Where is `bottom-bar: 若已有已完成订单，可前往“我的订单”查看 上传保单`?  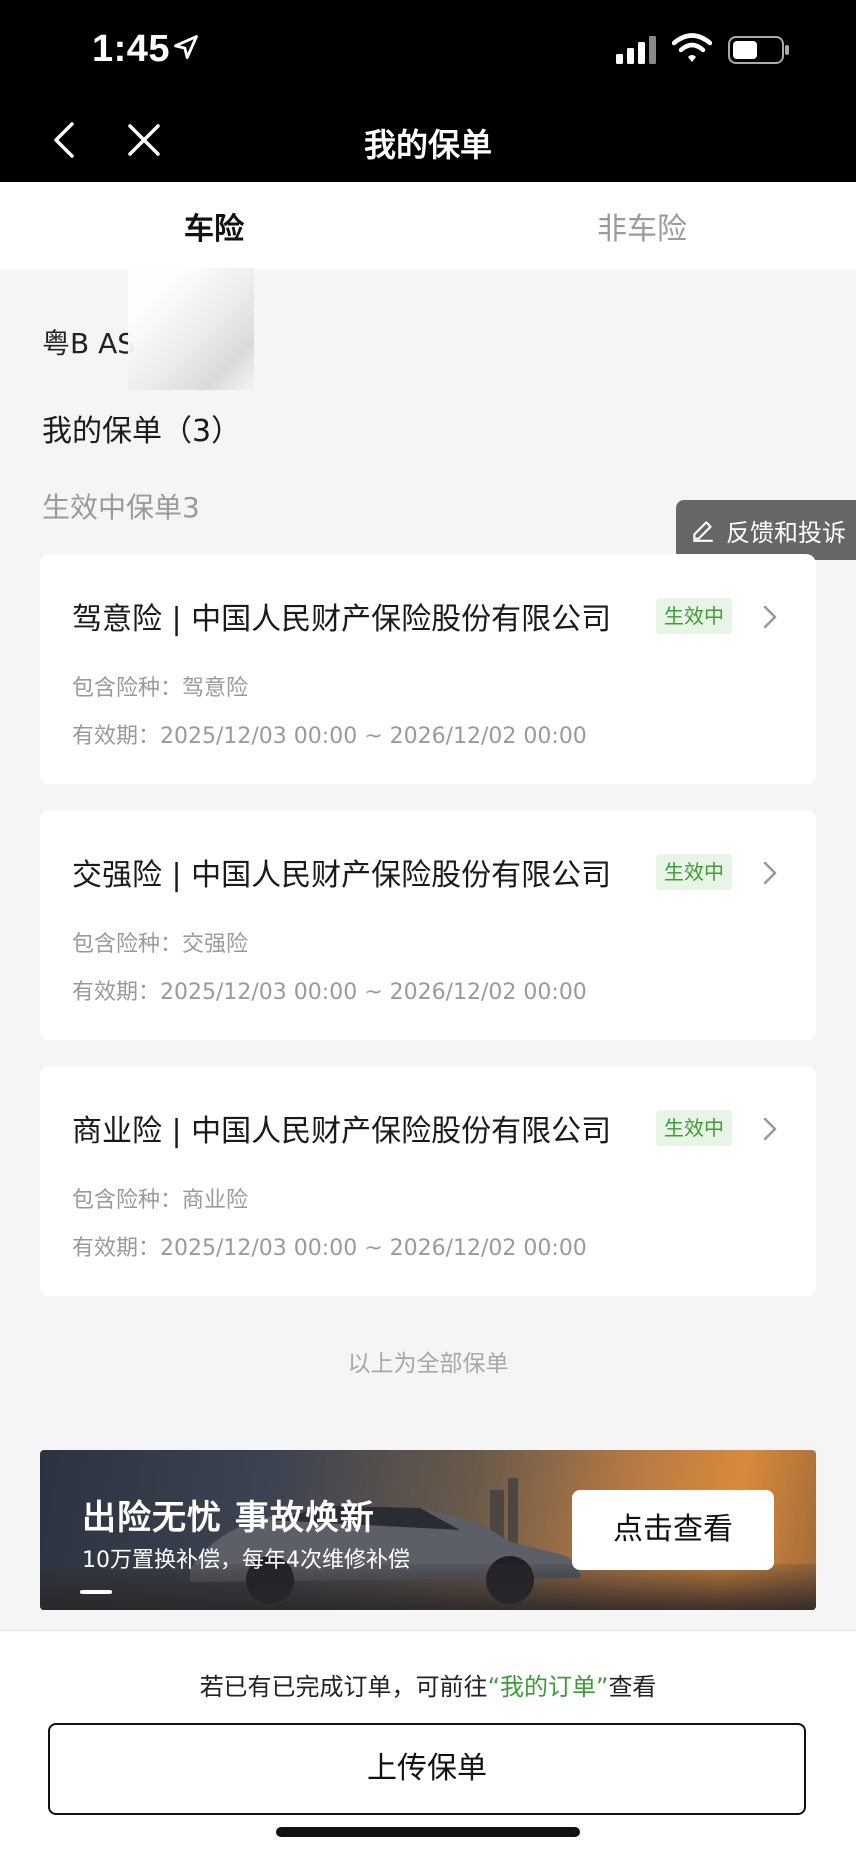 bottom-bar: 若已有已完成订单，可前往“我的订单”查看 上传保单 is located at coordinates (428, 1741).